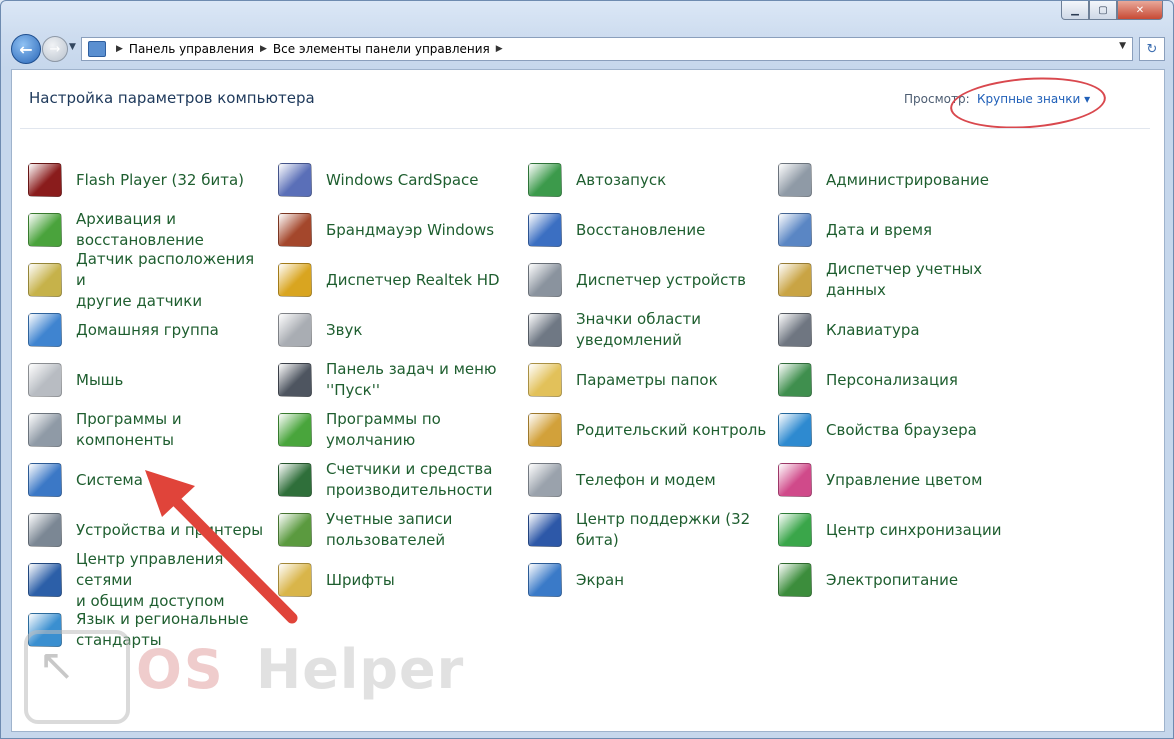 This screenshot has width=1174, height=739. I want to click on control-panel-item: Центр синхронизации, so click(898, 530).